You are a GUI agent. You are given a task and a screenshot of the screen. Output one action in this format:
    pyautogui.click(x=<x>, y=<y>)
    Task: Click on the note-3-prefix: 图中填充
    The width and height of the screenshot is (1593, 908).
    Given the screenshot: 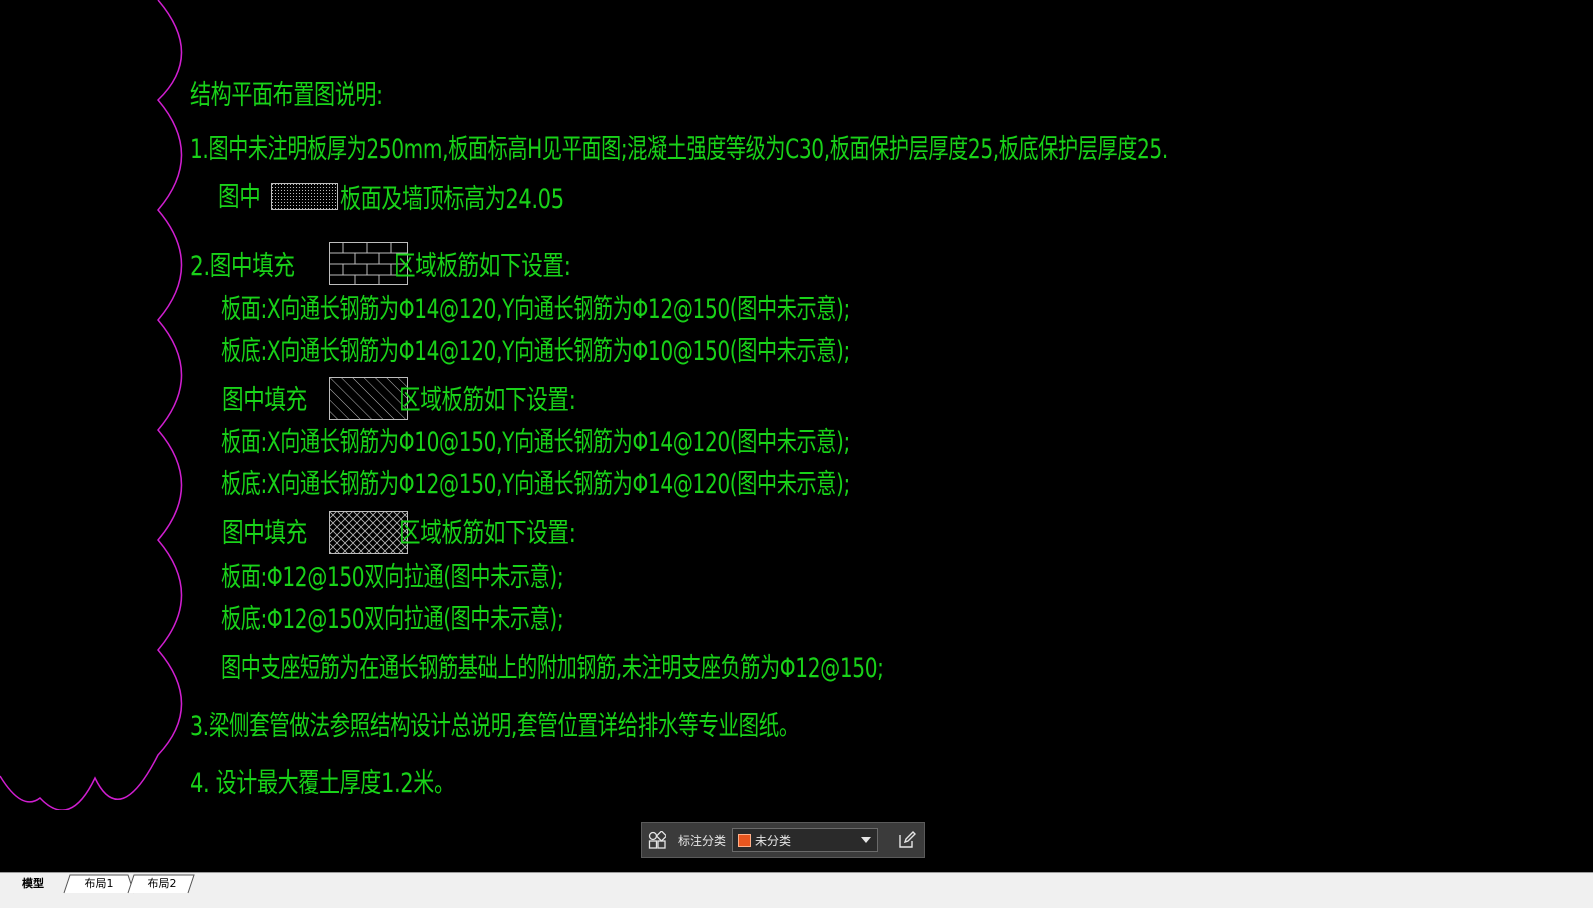 What is the action you would take?
    pyautogui.click(x=264, y=400)
    